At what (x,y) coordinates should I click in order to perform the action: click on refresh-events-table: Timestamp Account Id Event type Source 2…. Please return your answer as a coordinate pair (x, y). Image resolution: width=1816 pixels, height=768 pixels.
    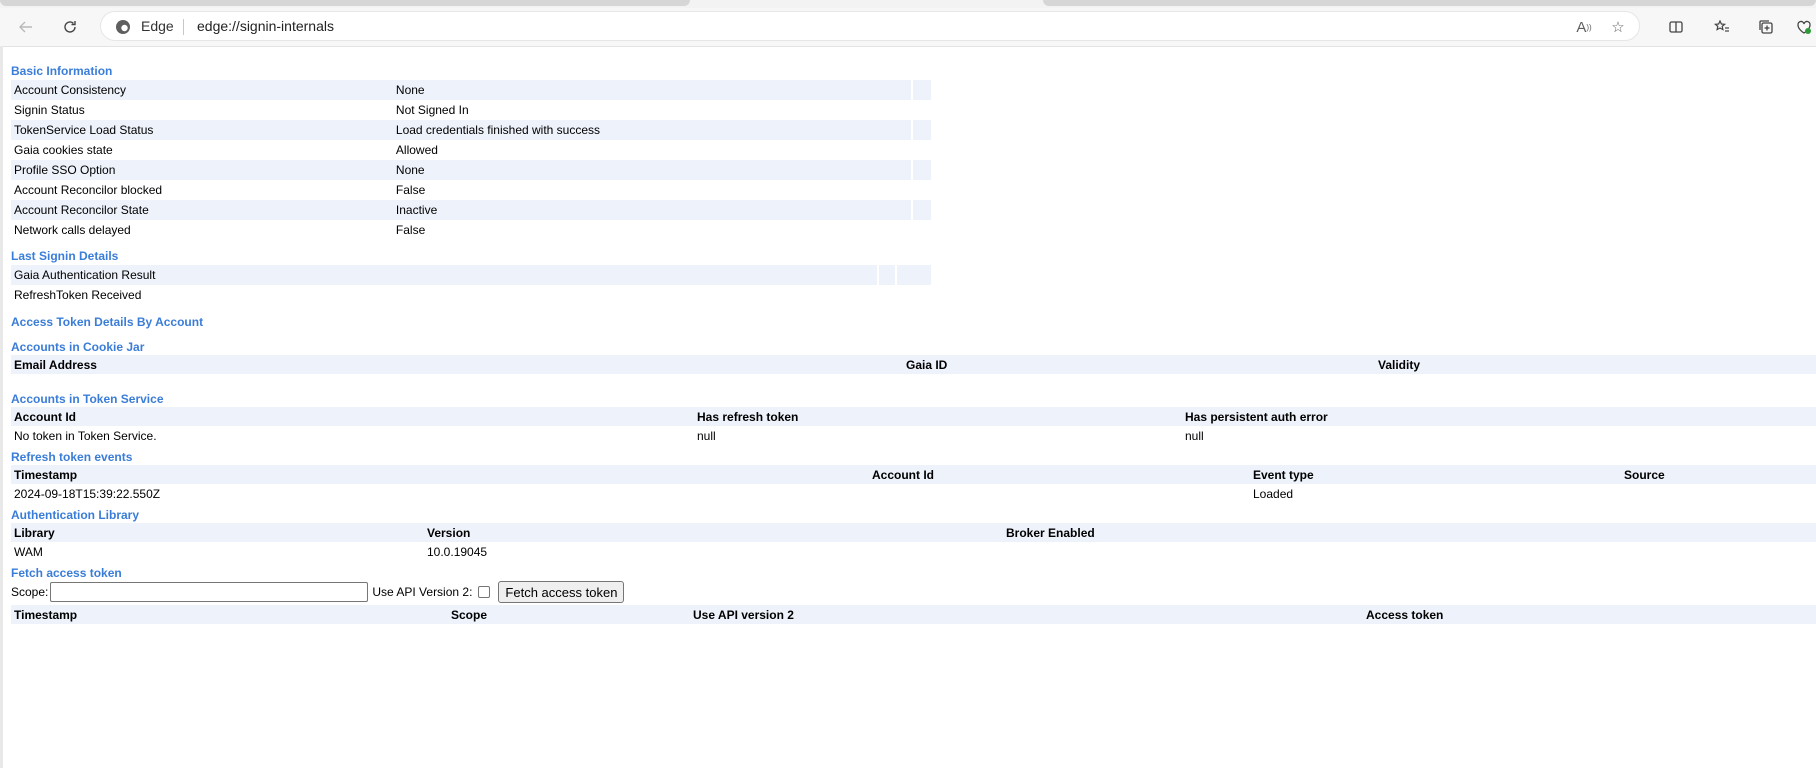
    Looking at the image, I should click on (913, 484).